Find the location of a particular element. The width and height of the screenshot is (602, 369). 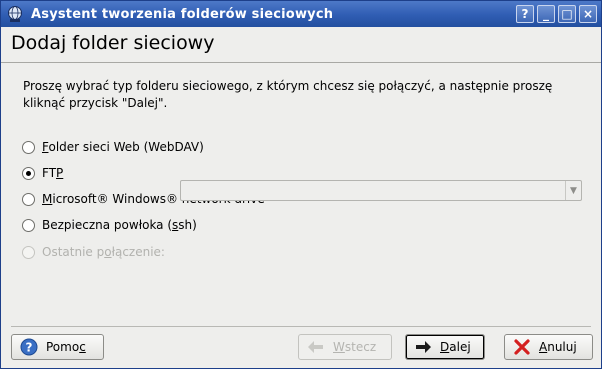

option-webdav: Folder sieci Web (WebDAV) is located at coordinates (113, 147).